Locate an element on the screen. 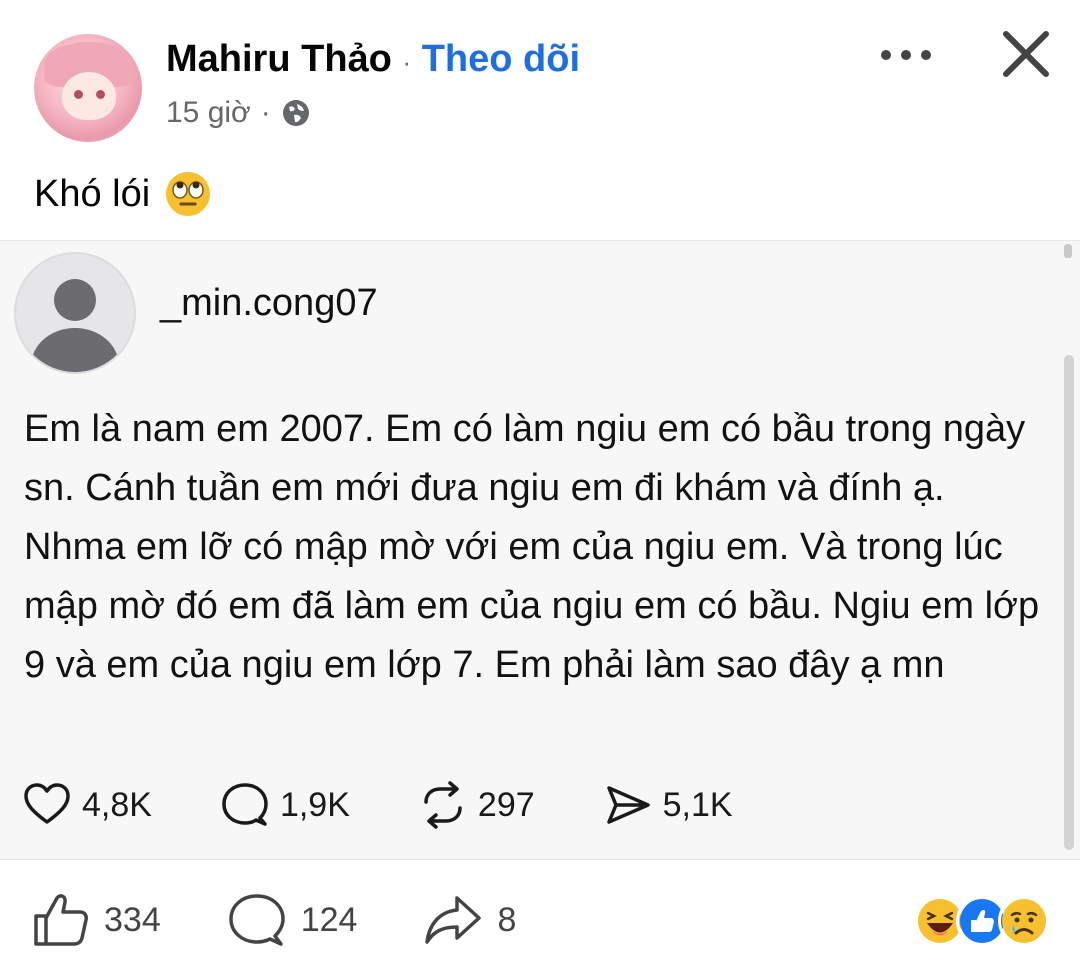  eye-roll-emoji-icon is located at coordinates (188, 194).